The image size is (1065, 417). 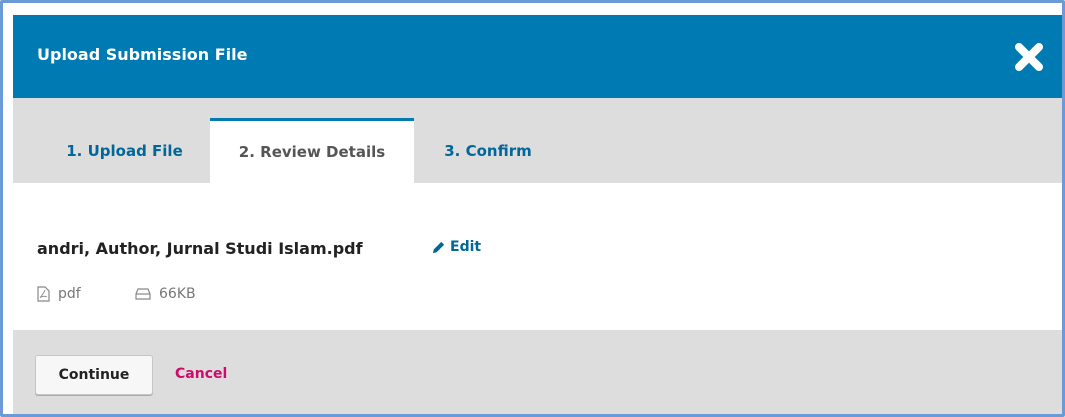 I want to click on file-name: andri, Author, Jurnal Studi Islam.pdf, so click(x=200, y=248).